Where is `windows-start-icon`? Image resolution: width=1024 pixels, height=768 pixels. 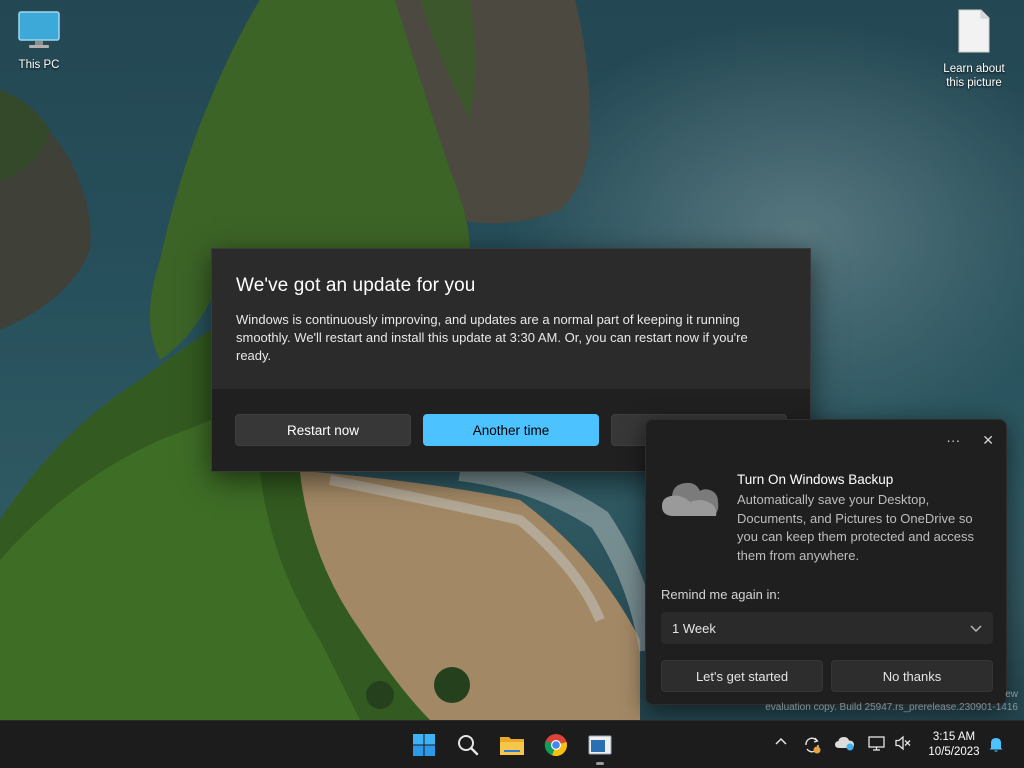
windows-start-icon is located at coordinates (424, 745).